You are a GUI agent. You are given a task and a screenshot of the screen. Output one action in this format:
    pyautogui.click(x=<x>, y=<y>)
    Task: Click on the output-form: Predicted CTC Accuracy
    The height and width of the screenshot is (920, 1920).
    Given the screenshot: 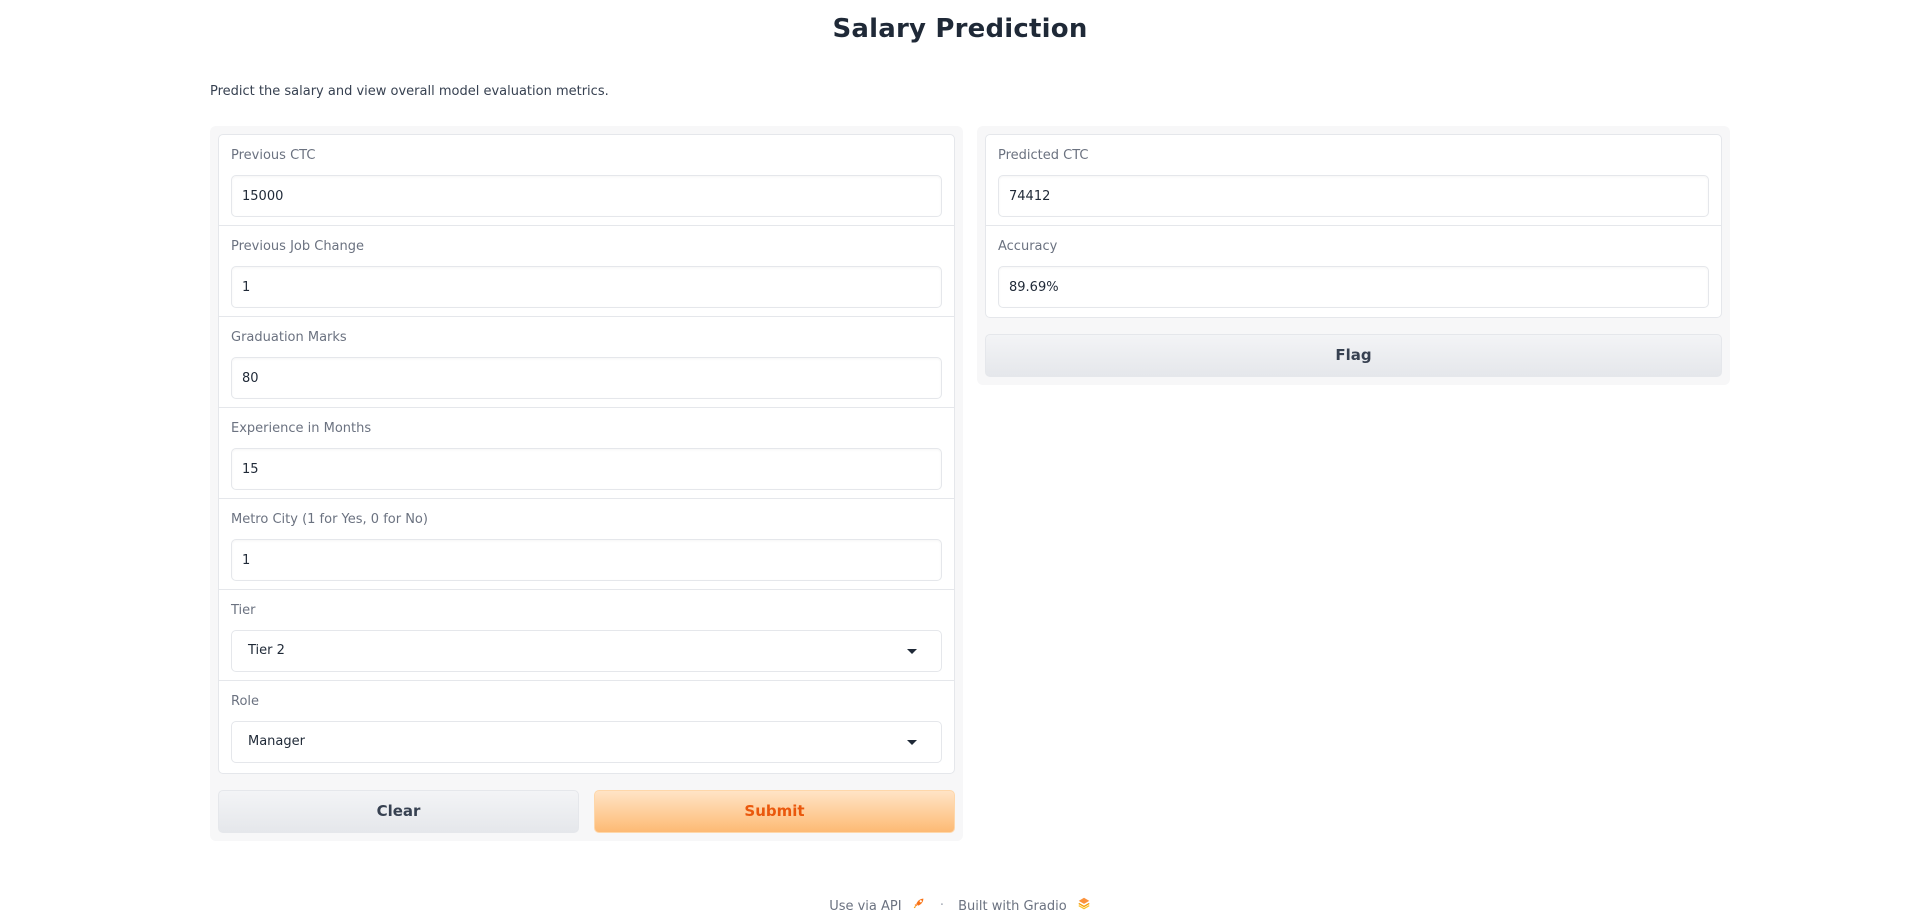 What is the action you would take?
    pyautogui.click(x=1353, y=226)
    